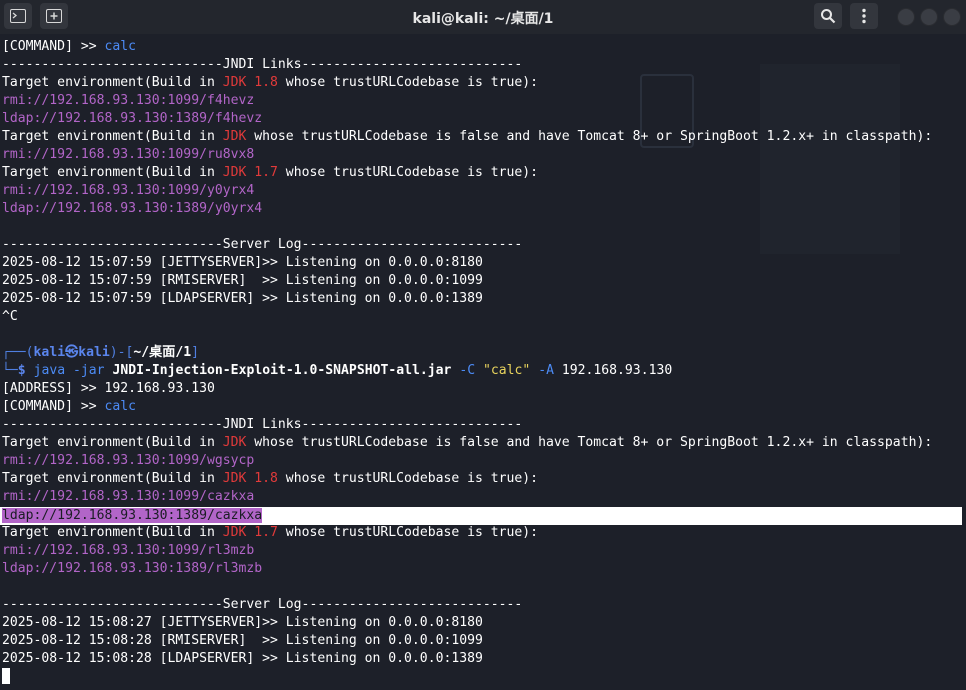 The height and width of the screenshot is (690, 966). What do you see at coordinates (132, 569) in the screenshot?
I see `ldap-link: ldap://192.168.93.130:1389/rl3mzb` at bounding box center [132, 569].